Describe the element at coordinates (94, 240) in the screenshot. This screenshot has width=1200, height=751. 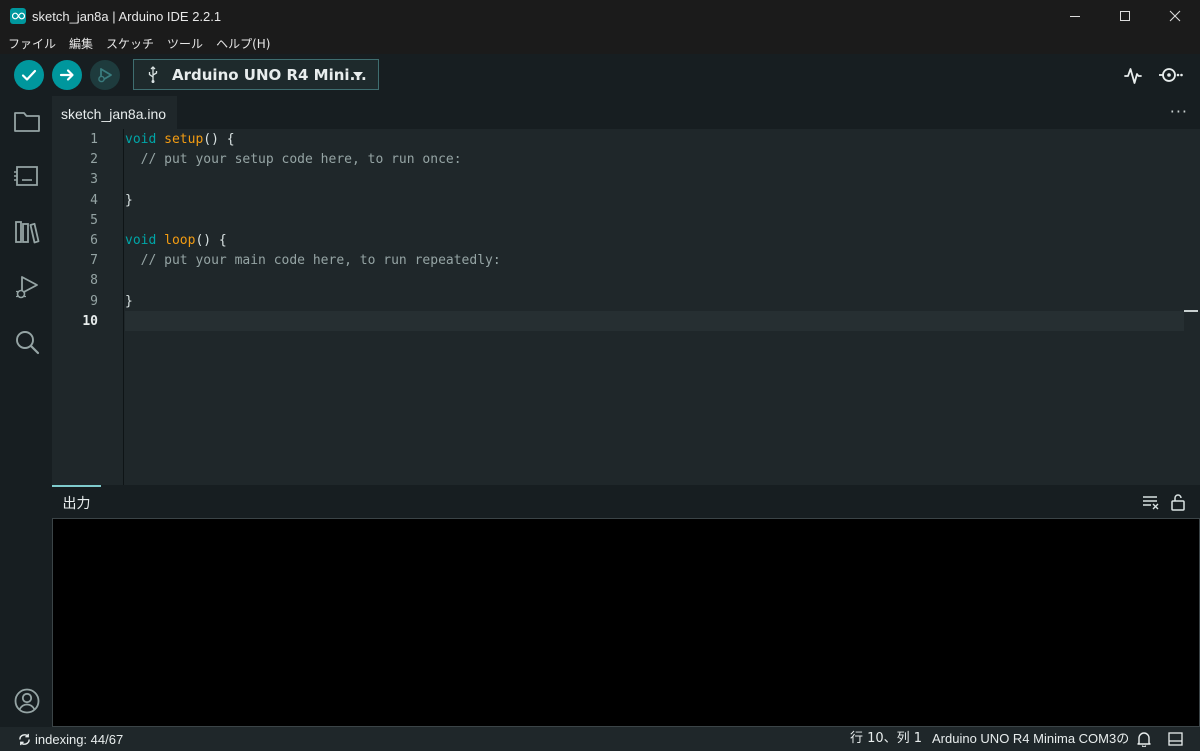
I see `line-number: 6` at that location.